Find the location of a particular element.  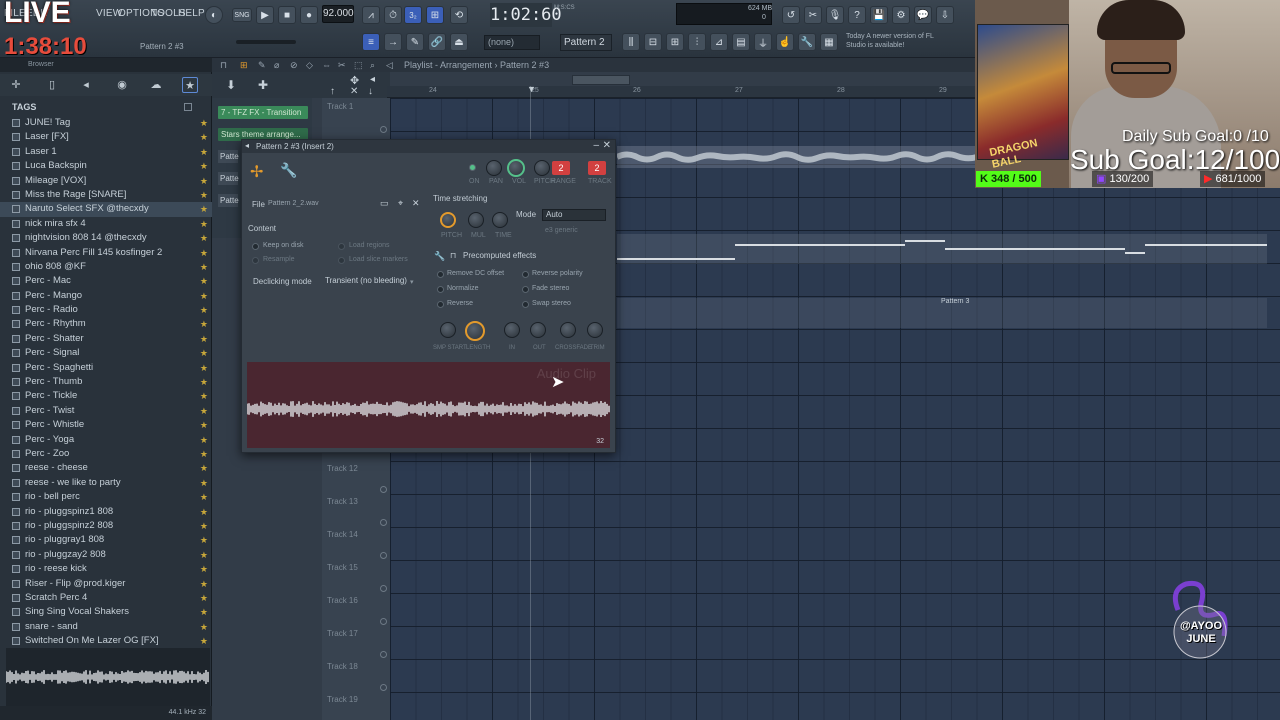

tempo-display: 92.000 is located at coordinates (338, 14).